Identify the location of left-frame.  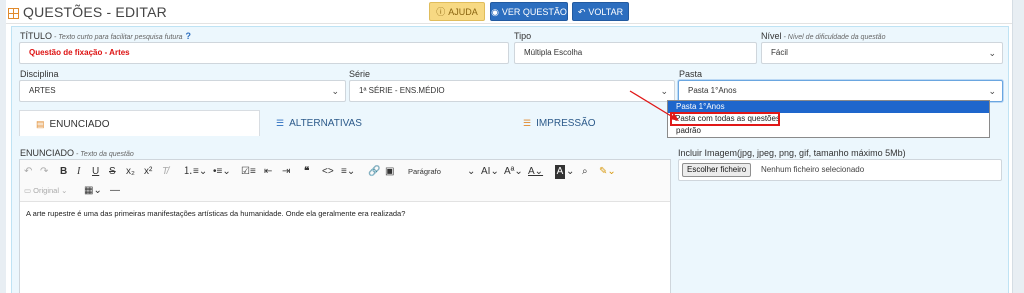
(3, 146).